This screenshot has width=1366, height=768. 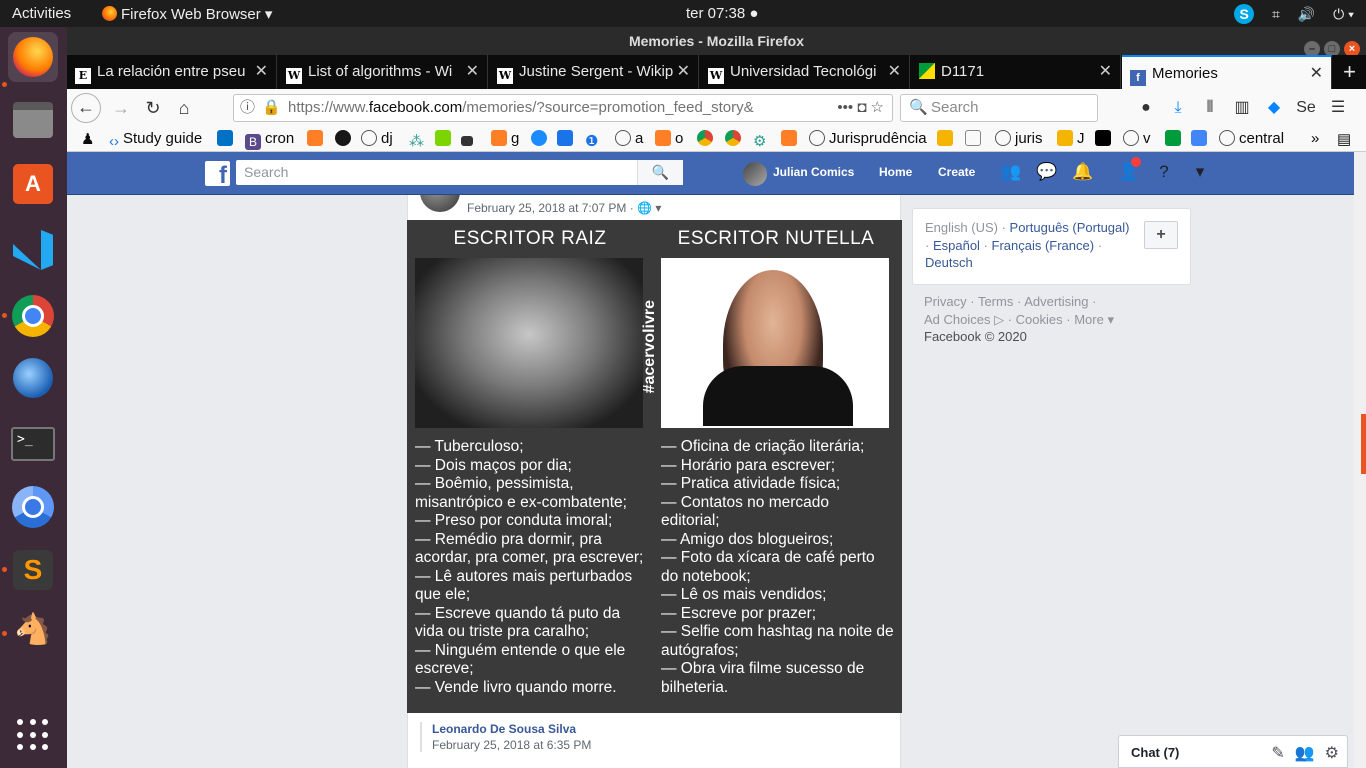 I want to click on footer-cookies: Cookies, so click(x=1039, y=319).